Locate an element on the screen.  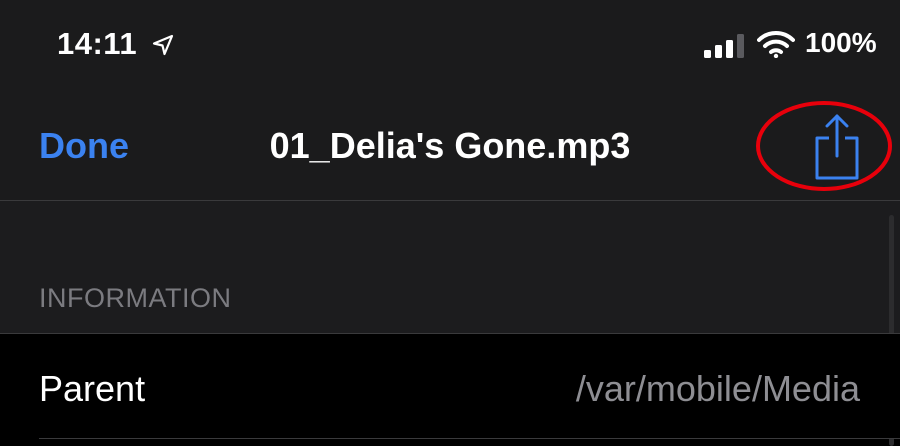
battery-percentage: 100% is located at coordinates (841, 42).